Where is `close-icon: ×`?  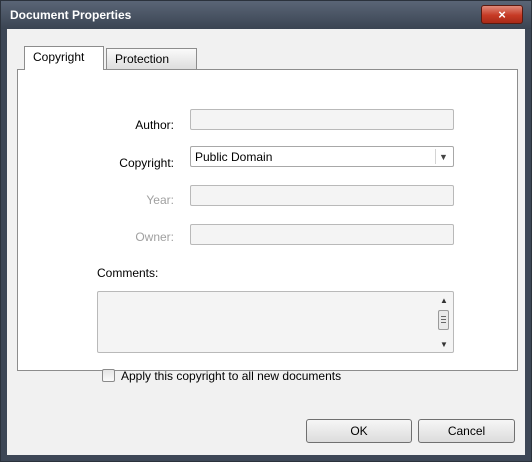
close-icon: × is located at coordinates (502, 14).